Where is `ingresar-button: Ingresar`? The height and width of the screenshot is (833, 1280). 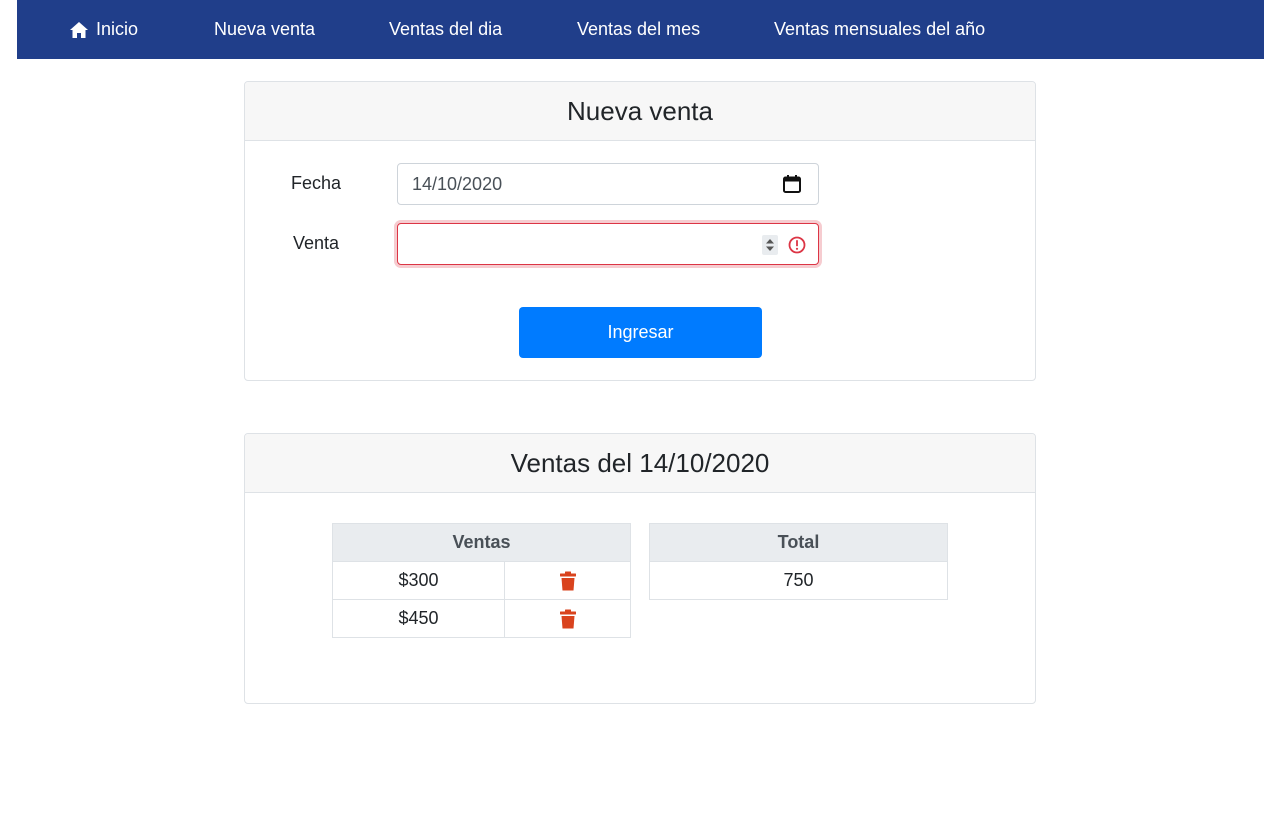 ingresar-button: Ingresar is located at coordinates (640, 332).